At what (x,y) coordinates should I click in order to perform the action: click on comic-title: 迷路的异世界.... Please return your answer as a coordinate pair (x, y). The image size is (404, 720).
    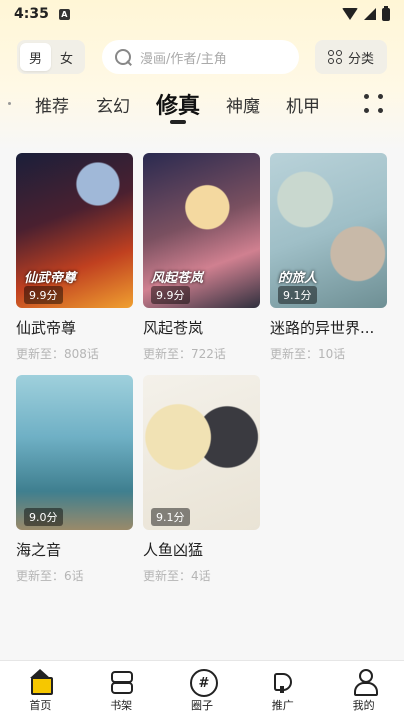
    Looking at the image, I should click on (328, 327).